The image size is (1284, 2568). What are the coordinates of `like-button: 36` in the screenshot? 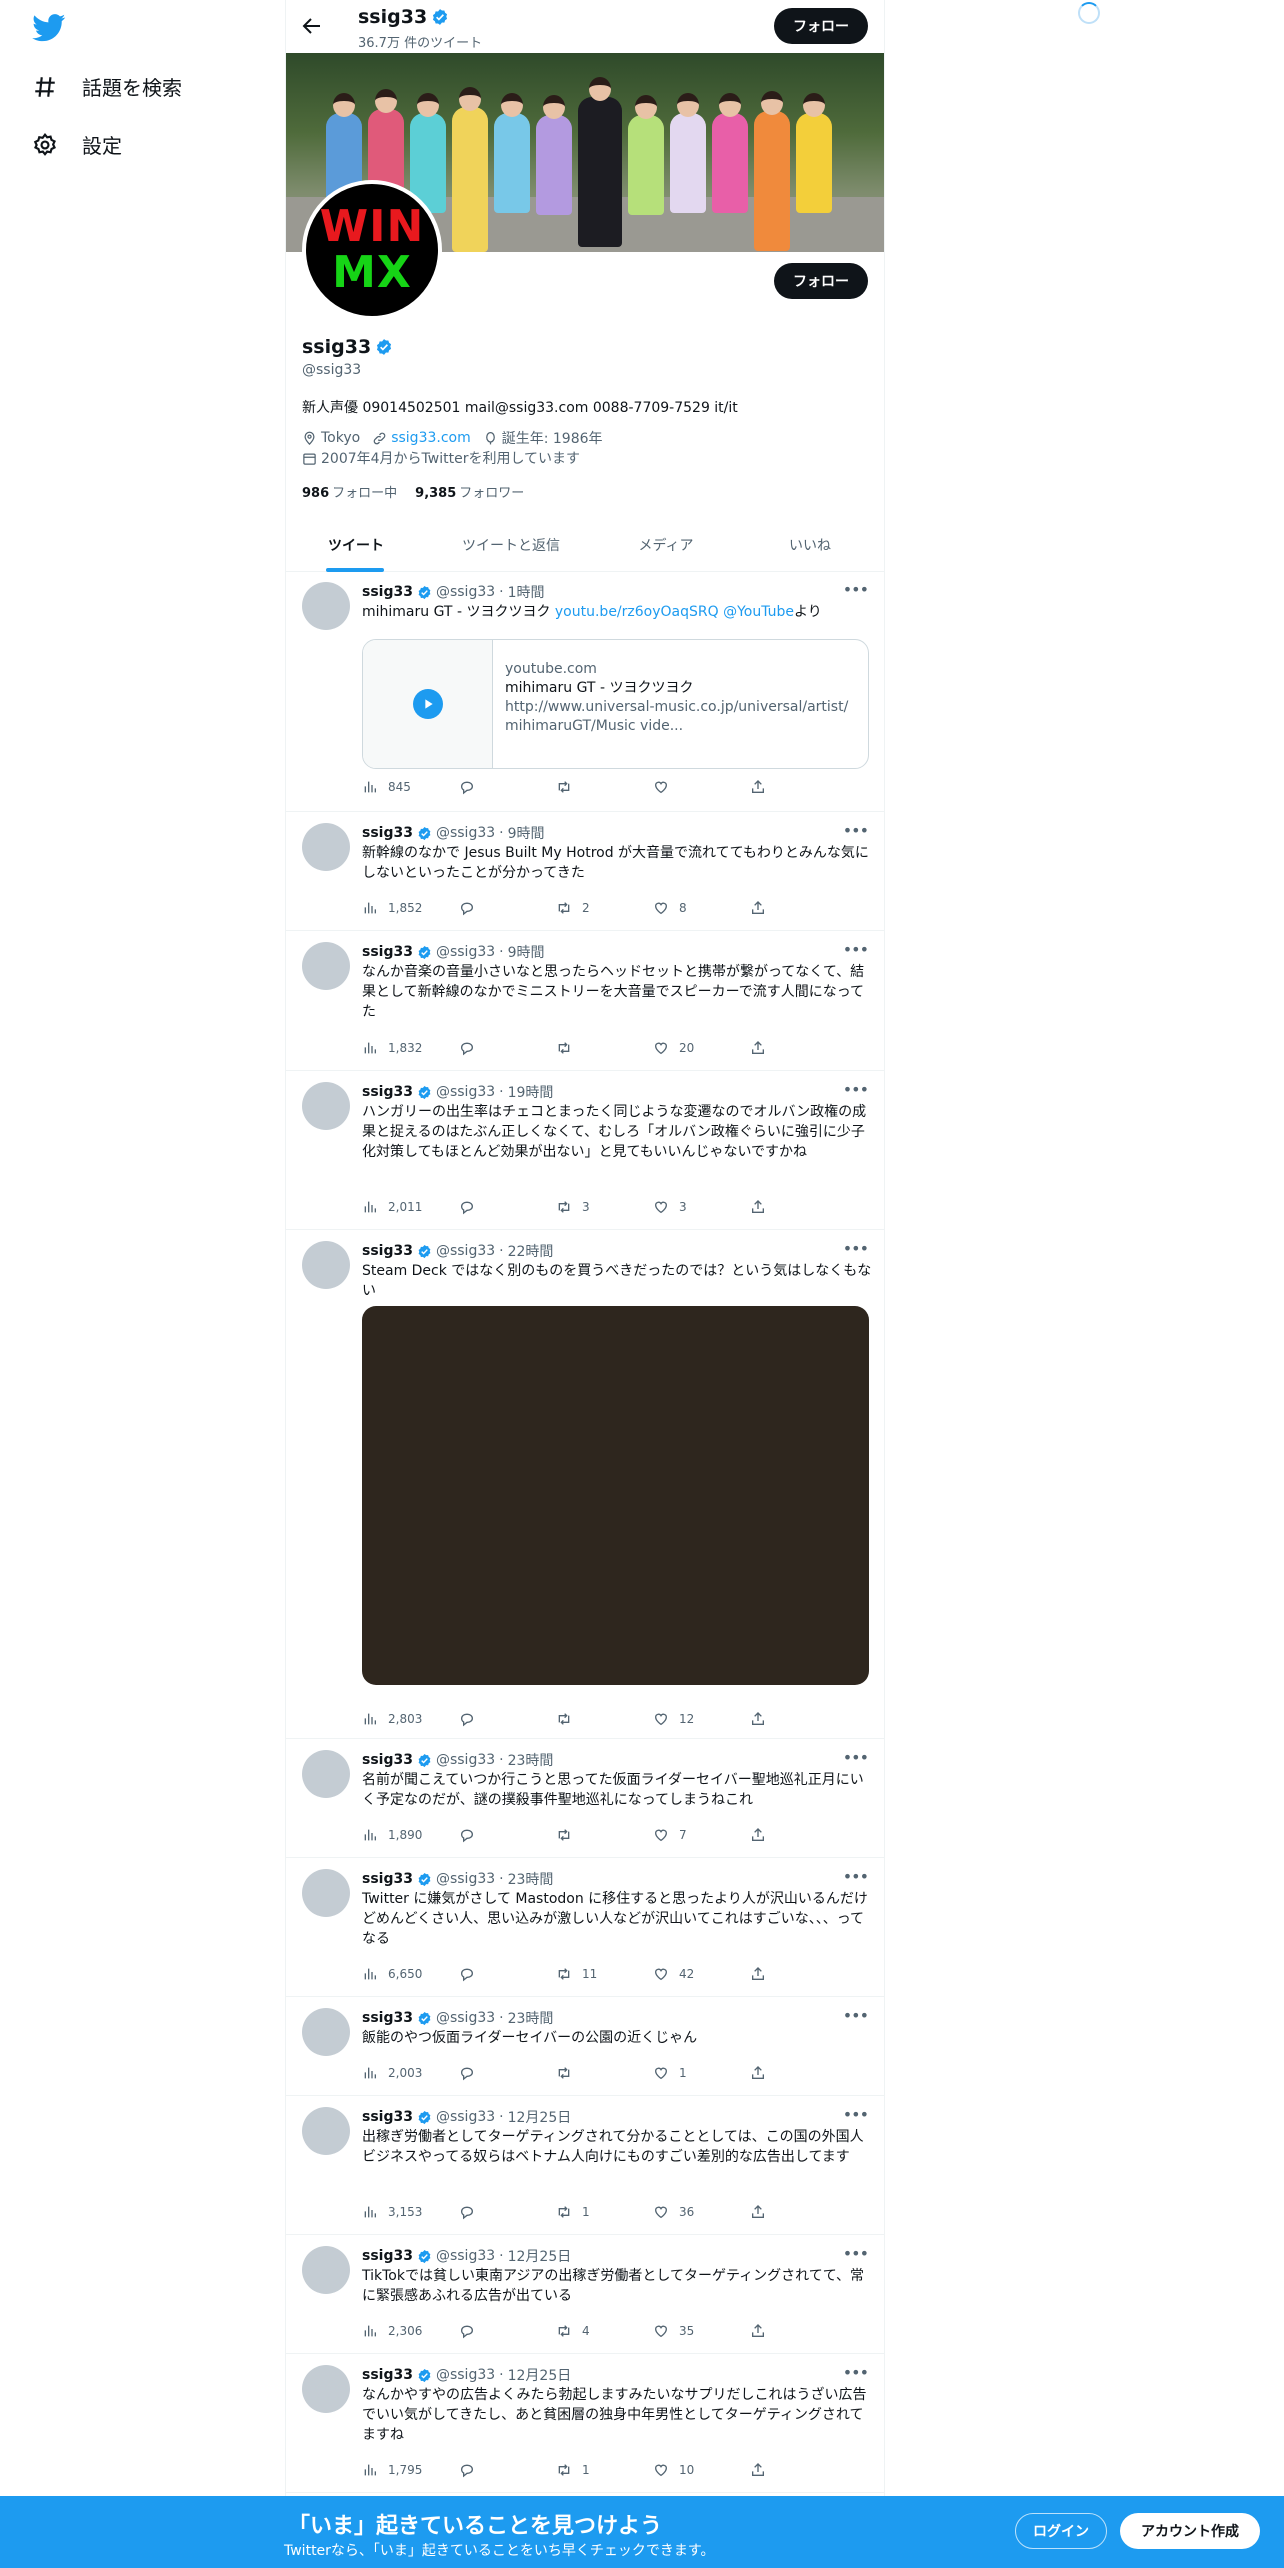 It's located at (701, 2212).